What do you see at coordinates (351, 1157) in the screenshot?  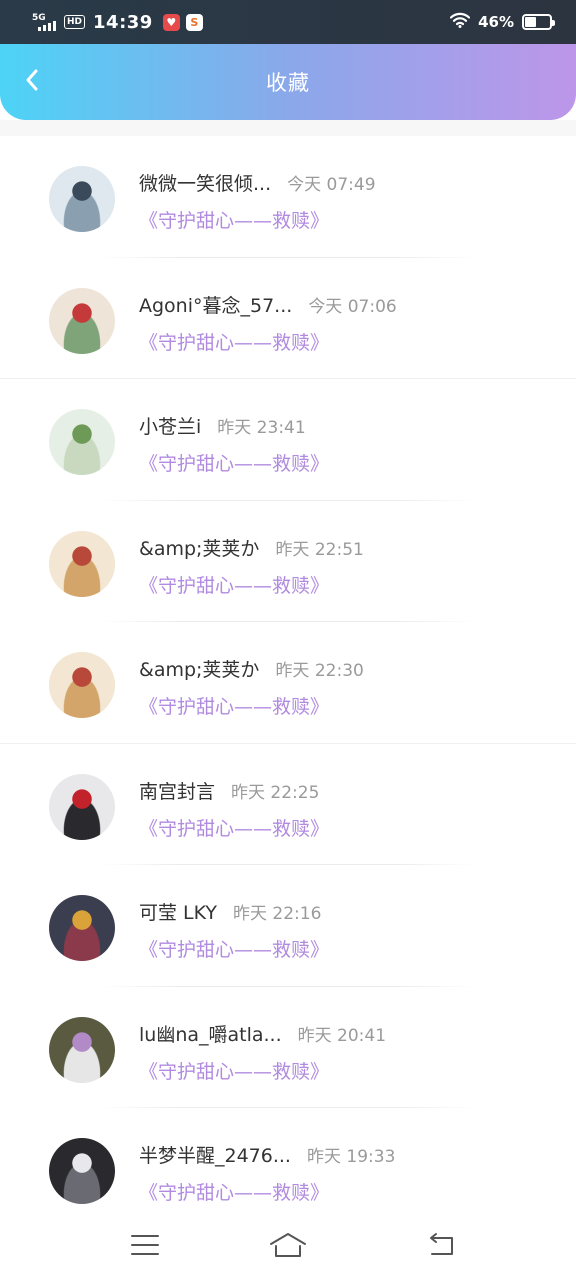 I see `timestamp: 昨天 19:33` at bounding box center [351, 1157].